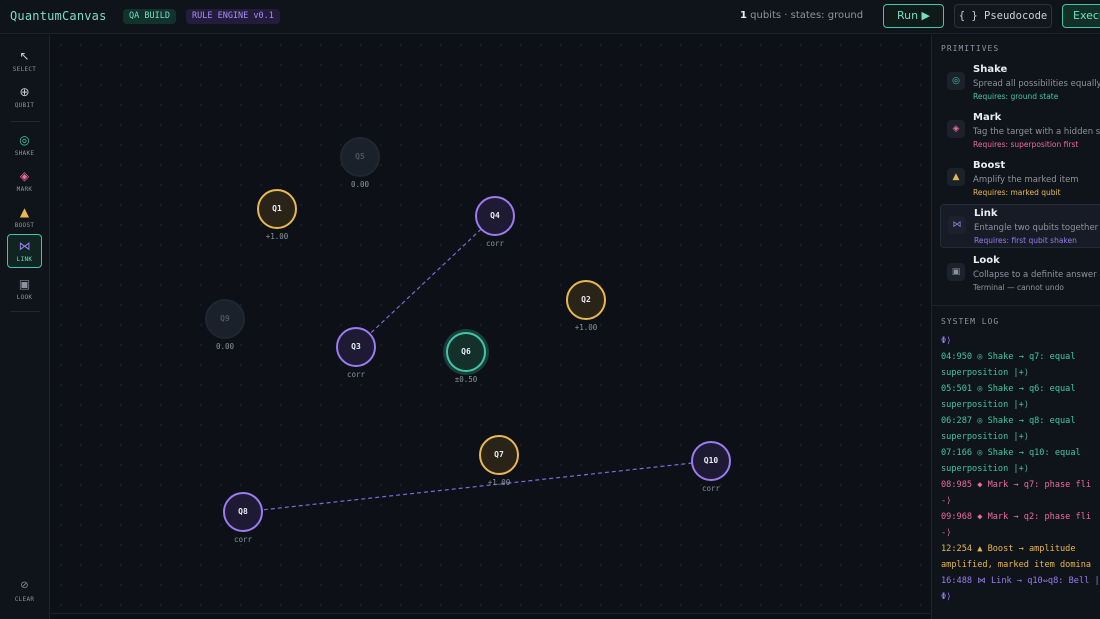 The height and width of the screenshot is (619, 1100). Describe the element at coordinates (986, 260) in the screenshot. I see `primitive-name: Look` at that location.